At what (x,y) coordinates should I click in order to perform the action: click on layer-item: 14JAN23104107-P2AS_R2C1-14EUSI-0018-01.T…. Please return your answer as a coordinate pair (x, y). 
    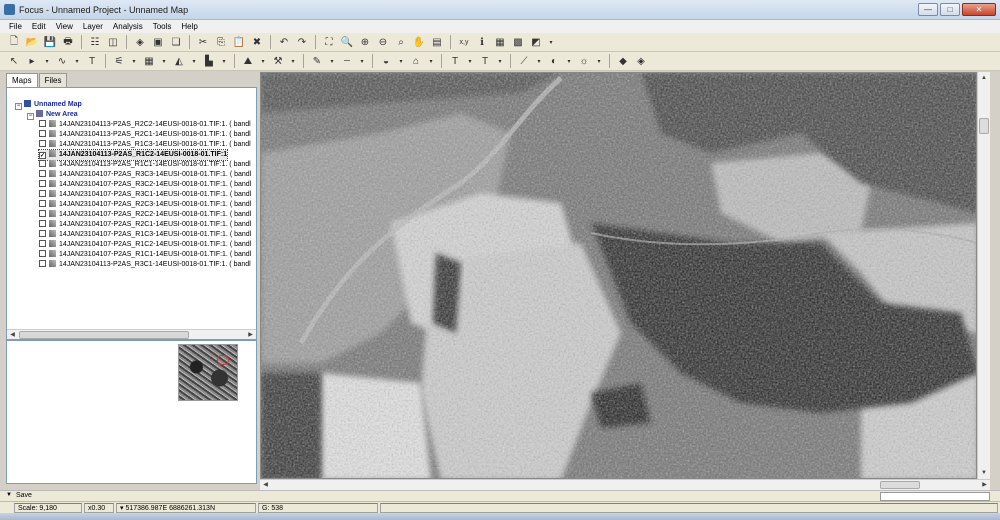
    Looking at the image, I should click on (145, 225).